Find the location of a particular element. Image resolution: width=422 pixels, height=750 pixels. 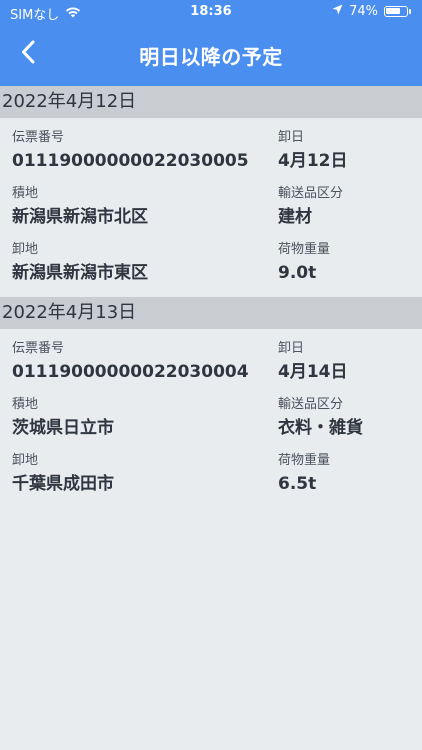

unloading-place-field: 卸地 新潟県新潟市東区 is located at coordinates (80, 263).